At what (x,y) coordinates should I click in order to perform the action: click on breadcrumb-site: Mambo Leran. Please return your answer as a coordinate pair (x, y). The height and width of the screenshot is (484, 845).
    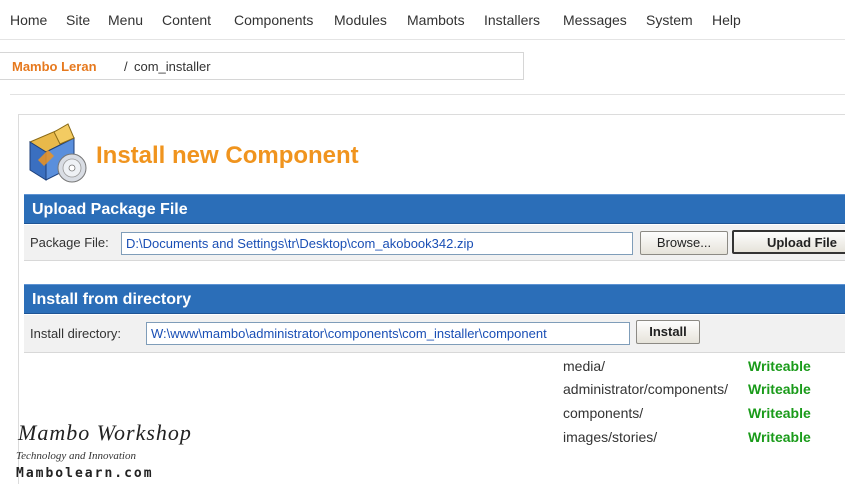
    Looking at the image, I should click on (54, 66).